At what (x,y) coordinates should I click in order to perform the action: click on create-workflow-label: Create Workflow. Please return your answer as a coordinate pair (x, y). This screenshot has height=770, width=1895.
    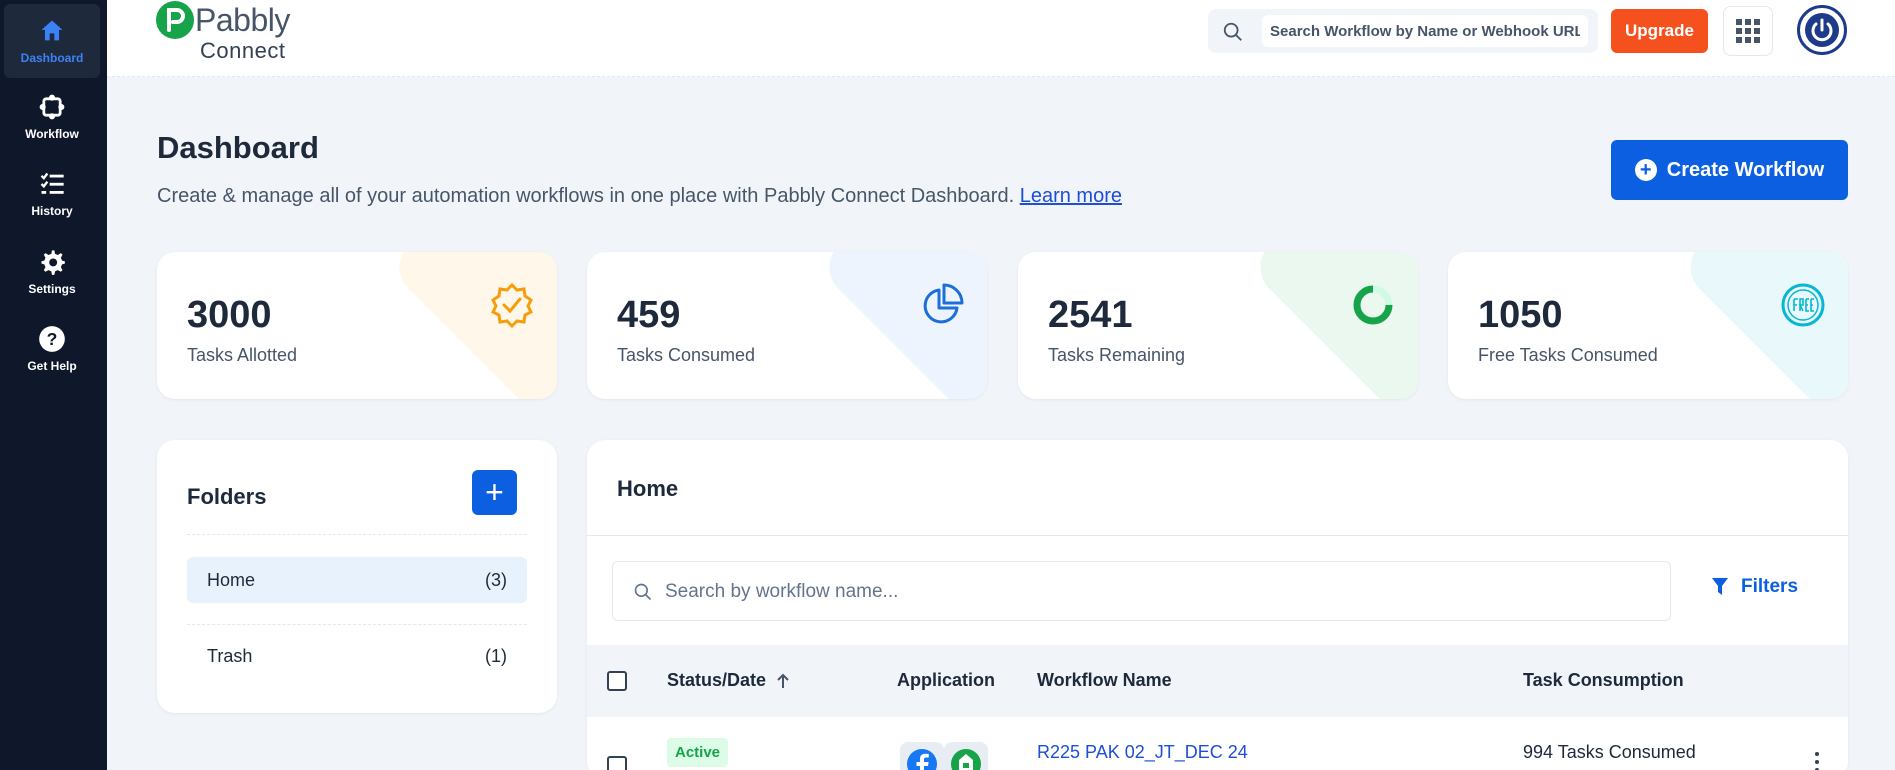
    Looking at the image, I should click on (1745, 169).